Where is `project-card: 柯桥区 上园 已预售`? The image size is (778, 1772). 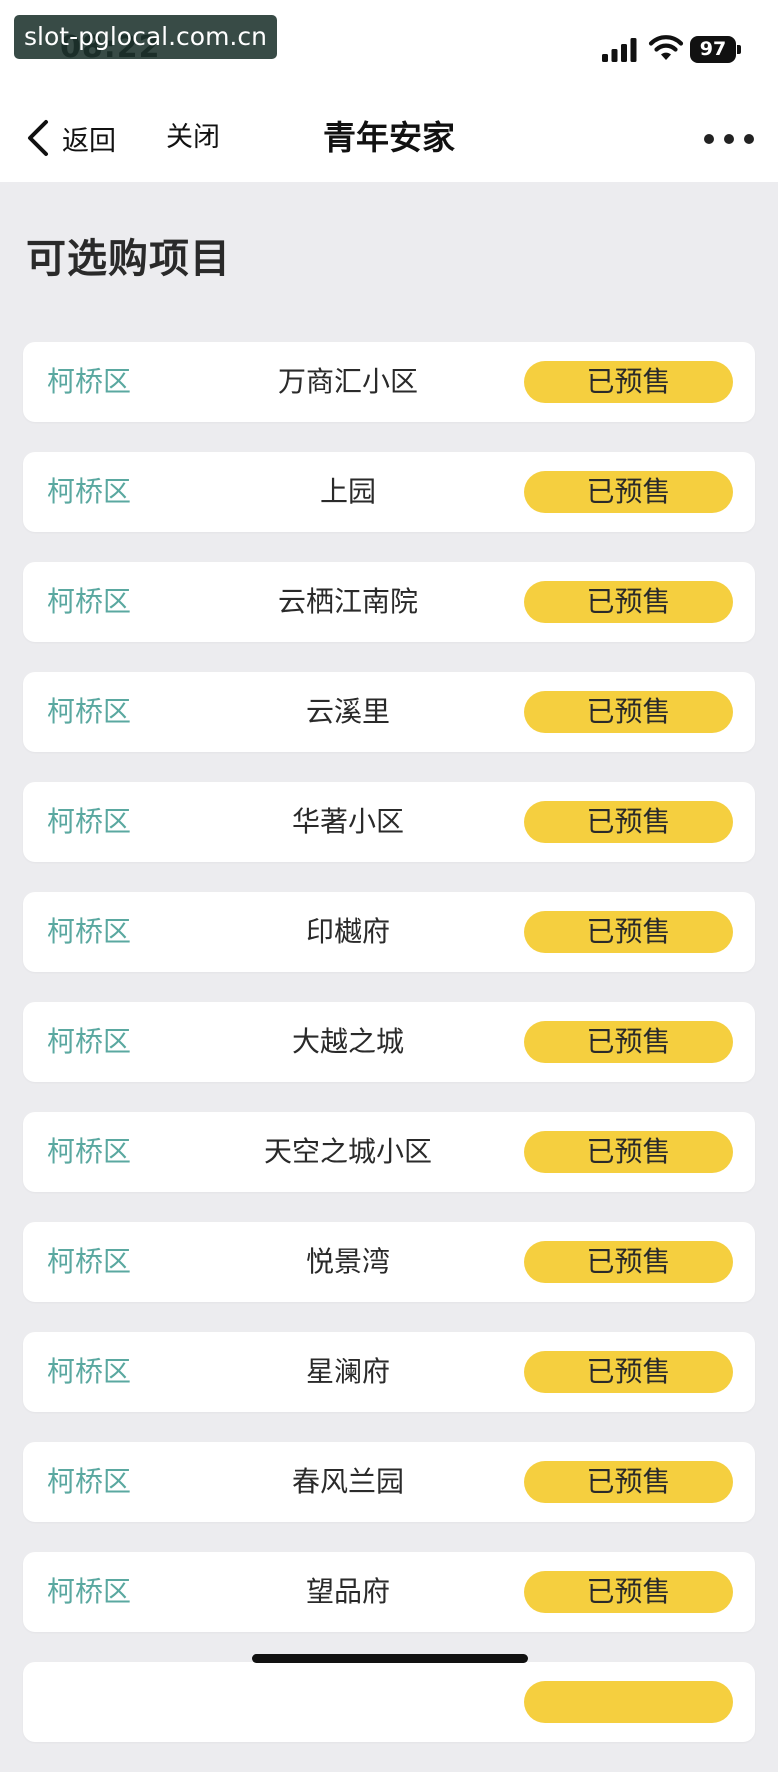
project-card: 柯桥区 上园 已预售 is located at coordinates (389, 492).